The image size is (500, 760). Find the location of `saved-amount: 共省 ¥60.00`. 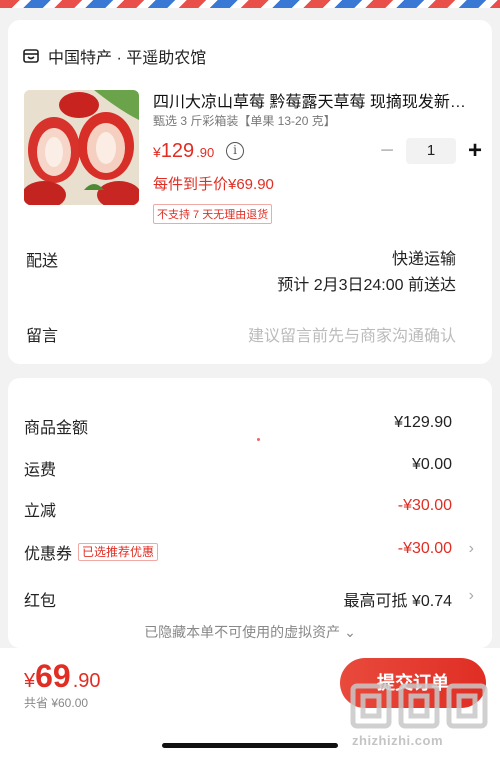

saved-amount: 共省 ¥60.00 is located at coordinates (56, 703).